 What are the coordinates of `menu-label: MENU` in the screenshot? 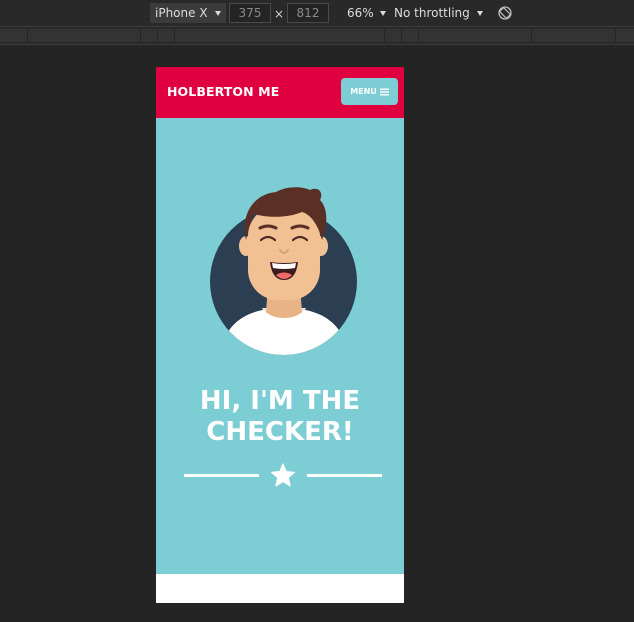 It's located at (363, 91).